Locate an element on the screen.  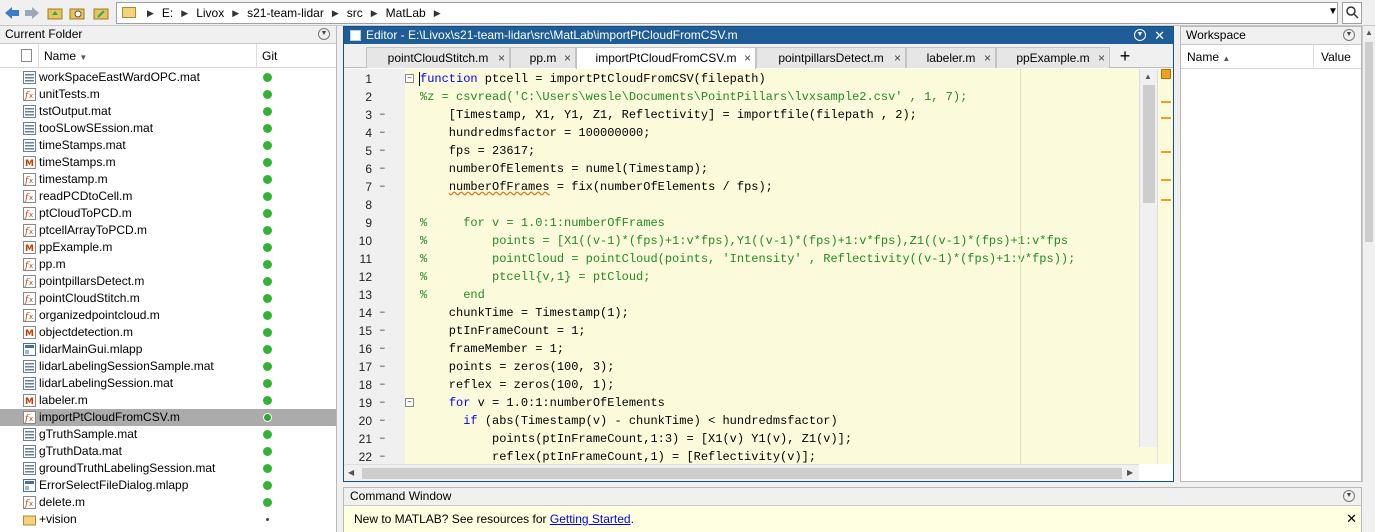
column-header-name: Name ▼ is located at coordinates (65, 56).